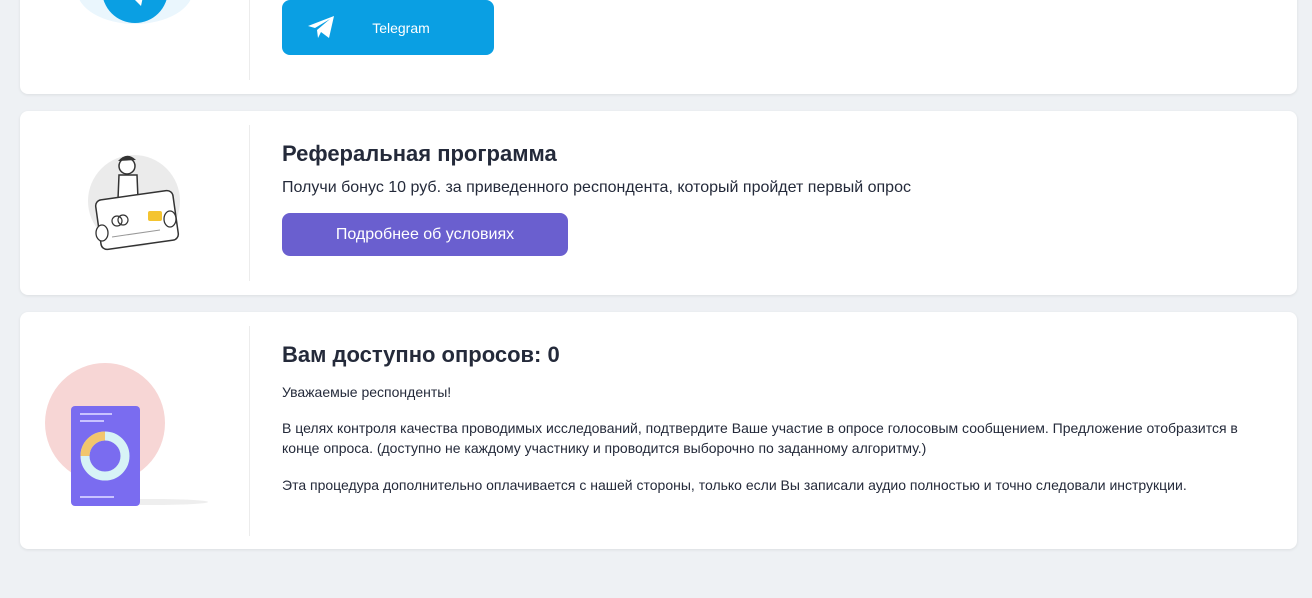 The image size is (1312, 598). What do you see at coordinates (421, 354) in the screenshot?
I see `surveys-title: Вам доступно опросов: 0` at bounding box center [421, 354].